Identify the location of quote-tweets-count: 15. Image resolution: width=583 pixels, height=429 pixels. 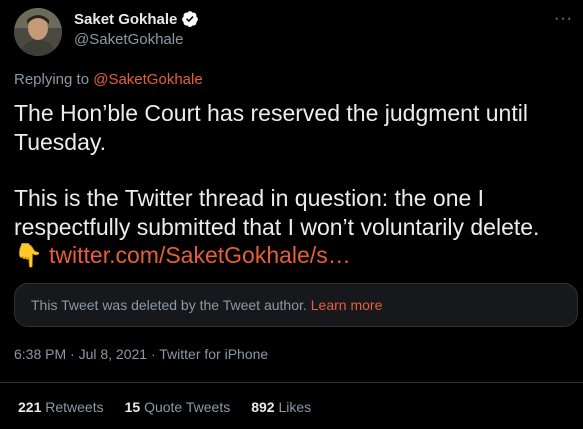
(132, 407).